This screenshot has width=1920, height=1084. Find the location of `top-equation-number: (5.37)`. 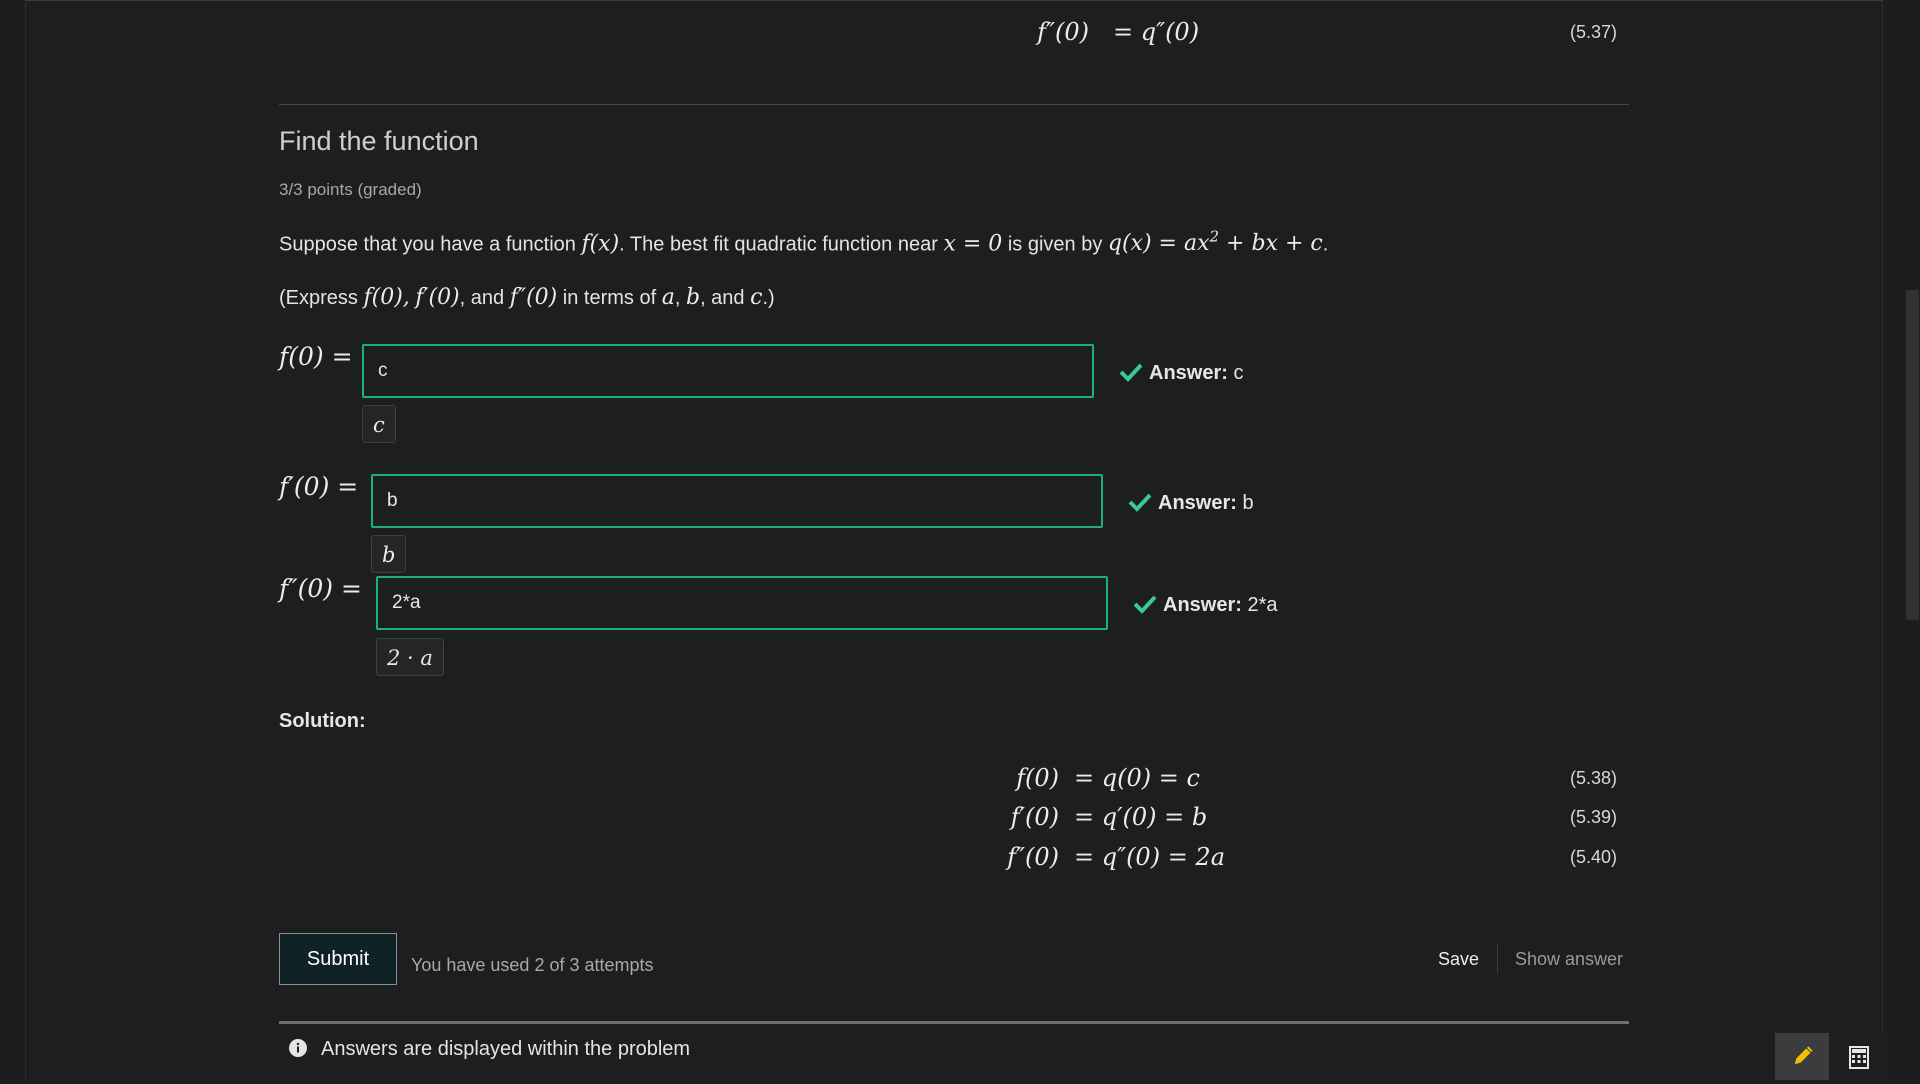

top-equation-number: (5.37) is located at coordinates (1593, 32).